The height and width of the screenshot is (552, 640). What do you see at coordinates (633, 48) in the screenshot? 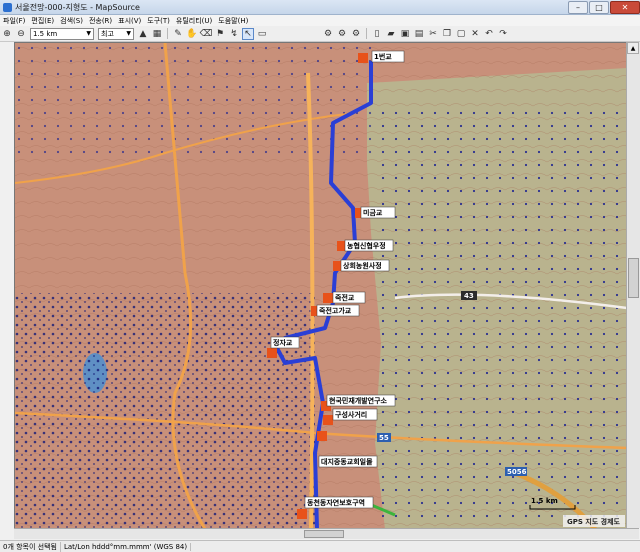
I see `scroll-up-icon: ▲` at bounding box center [633, 48].